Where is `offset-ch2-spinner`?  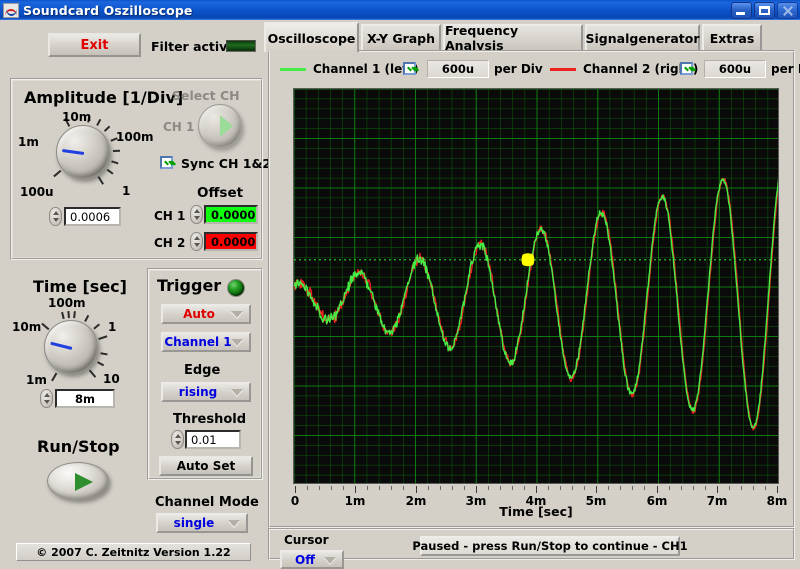 offset-ch2-spinner is located at coordinates (196, 241).